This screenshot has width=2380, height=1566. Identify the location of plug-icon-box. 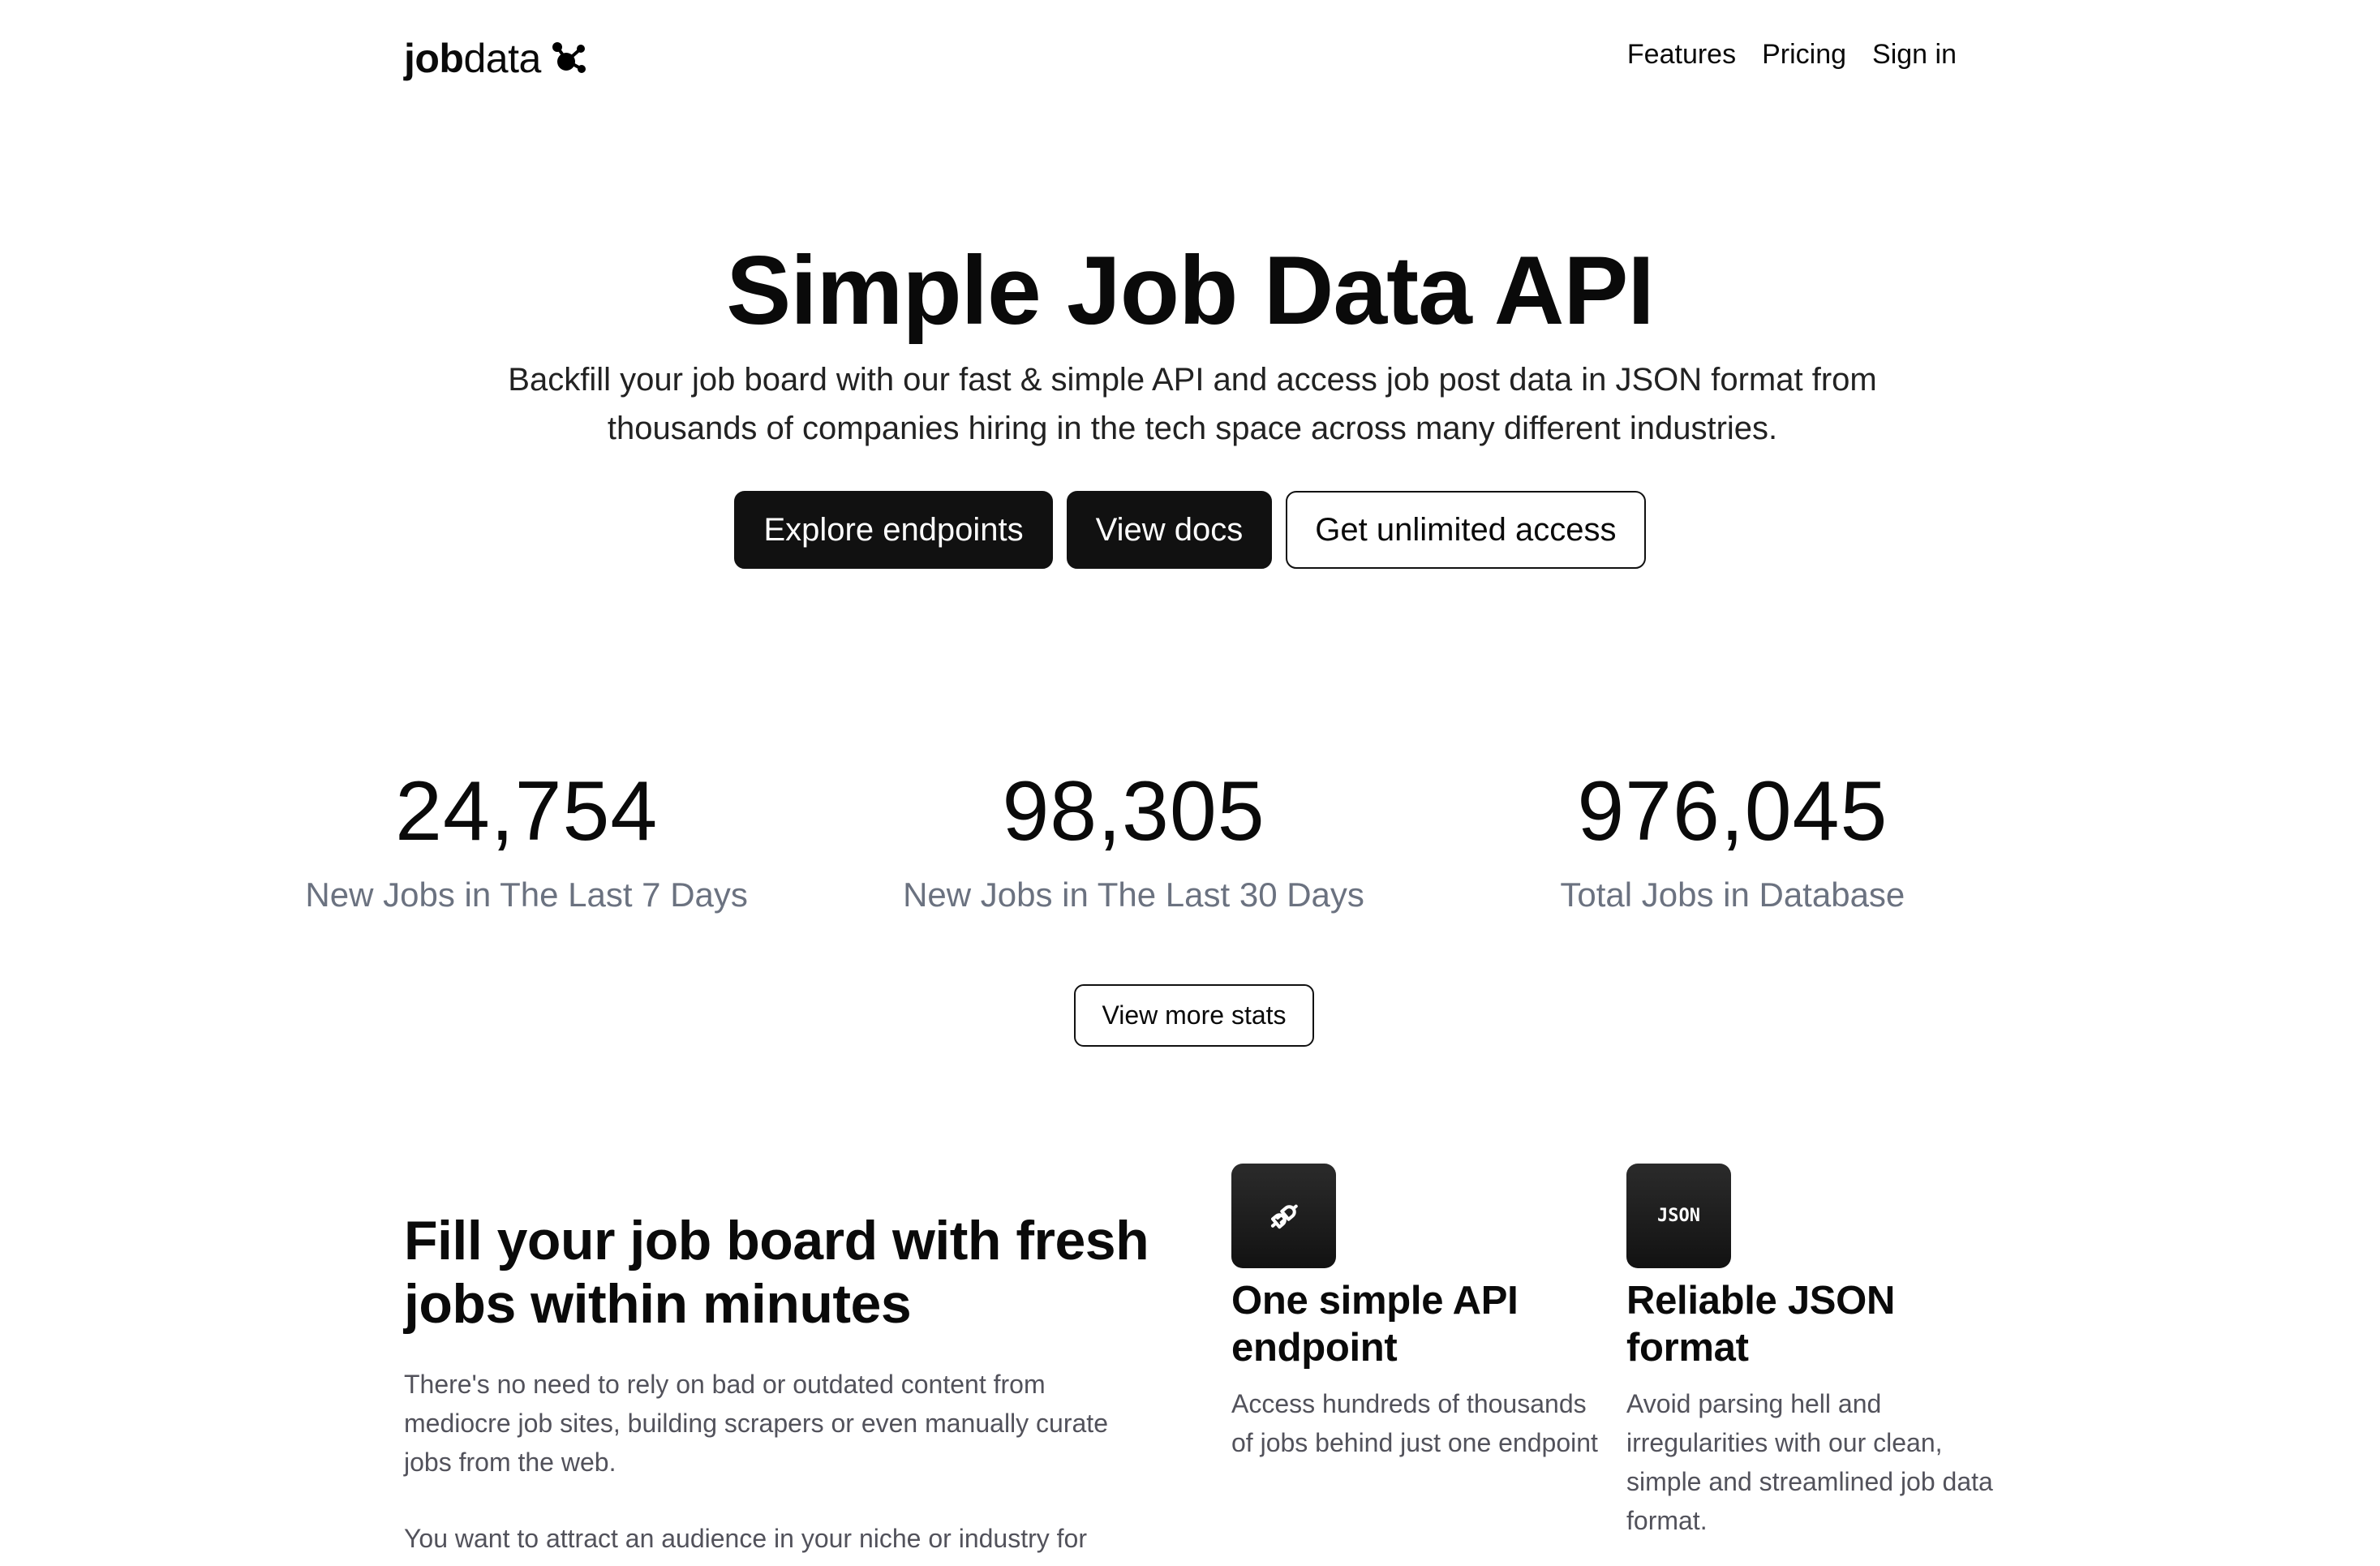
(1283, 1216).